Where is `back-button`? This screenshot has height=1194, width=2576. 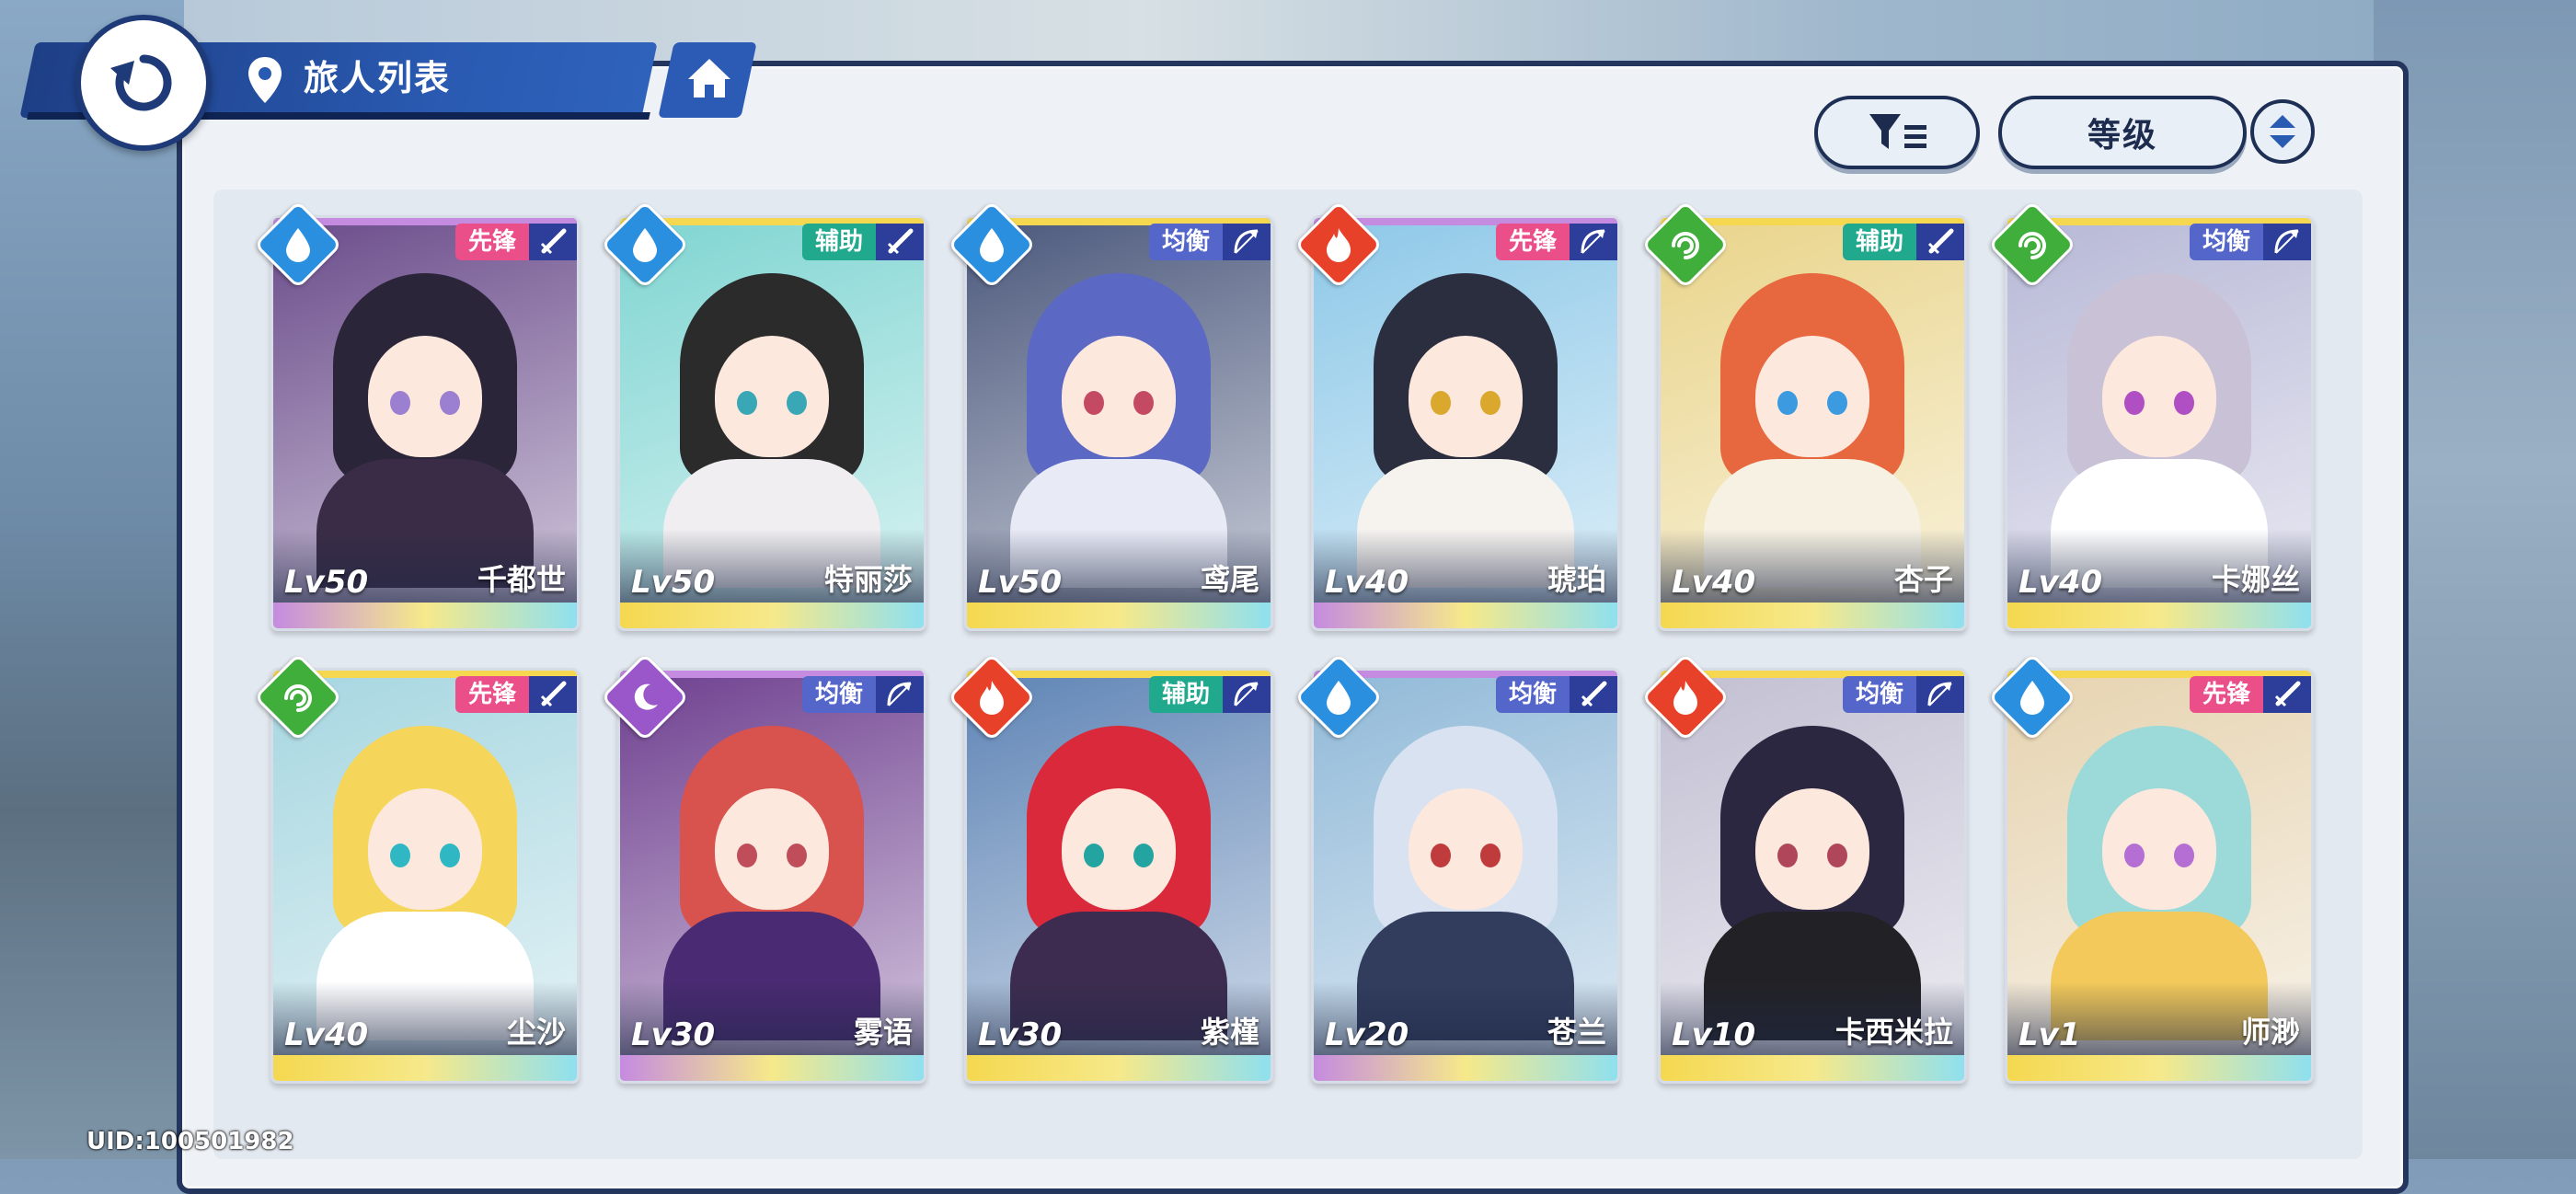
back-button is located at coordinates (143, 83).